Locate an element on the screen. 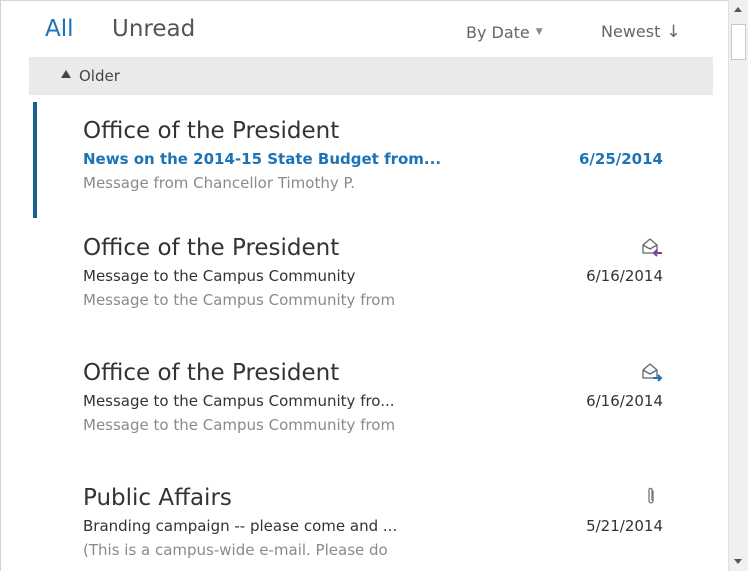 This screenshot has width=748, height=571. collapse-triangle-icon is located at coordinates (66, 74).